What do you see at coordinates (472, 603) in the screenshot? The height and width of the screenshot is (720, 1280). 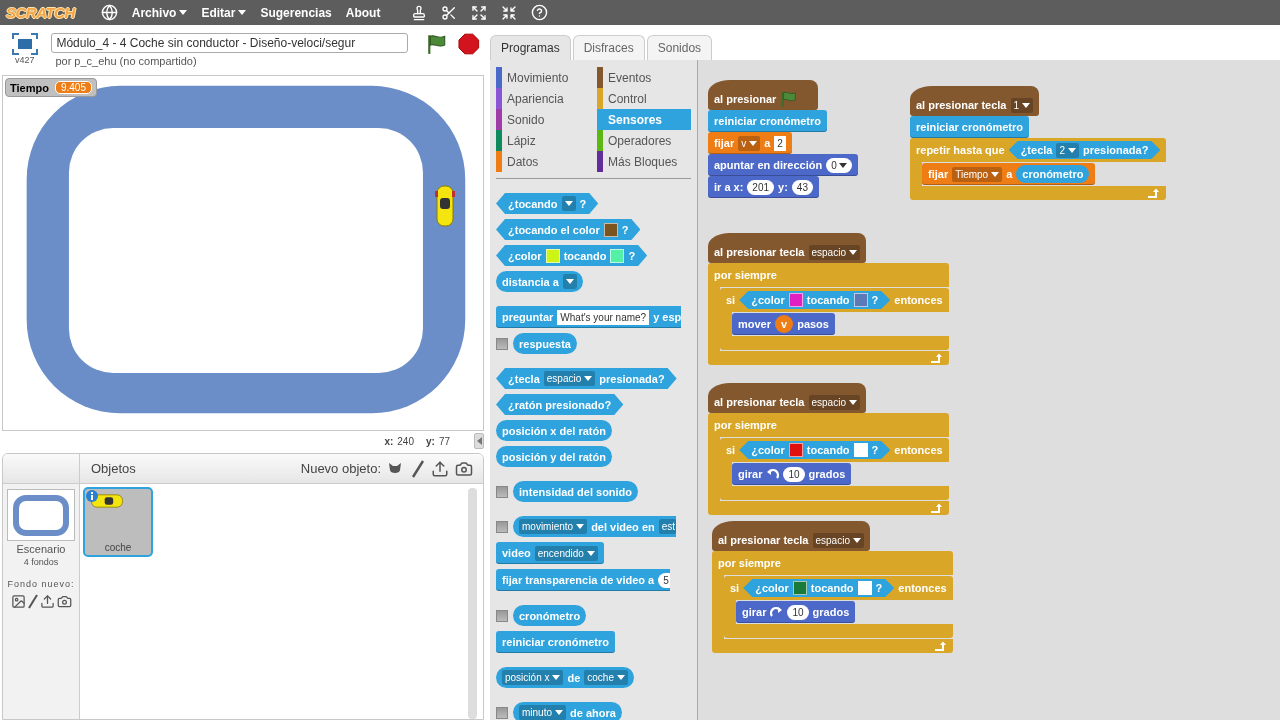 I see `scrollbar` at bounding box center [472, 603].